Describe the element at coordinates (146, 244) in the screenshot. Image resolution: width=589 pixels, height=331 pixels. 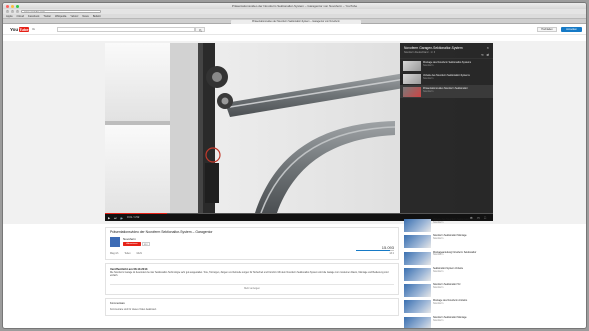
I see `subscriber-count: 312` at that location.